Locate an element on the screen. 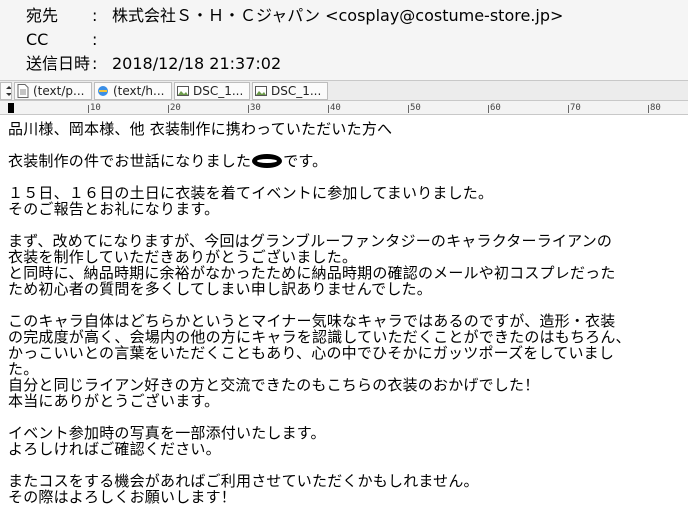 The height and width of the screenshot is (521, 688). message-line: イベント参加時の写真を一部添付いたします。 is located at coordinates (167, 433).